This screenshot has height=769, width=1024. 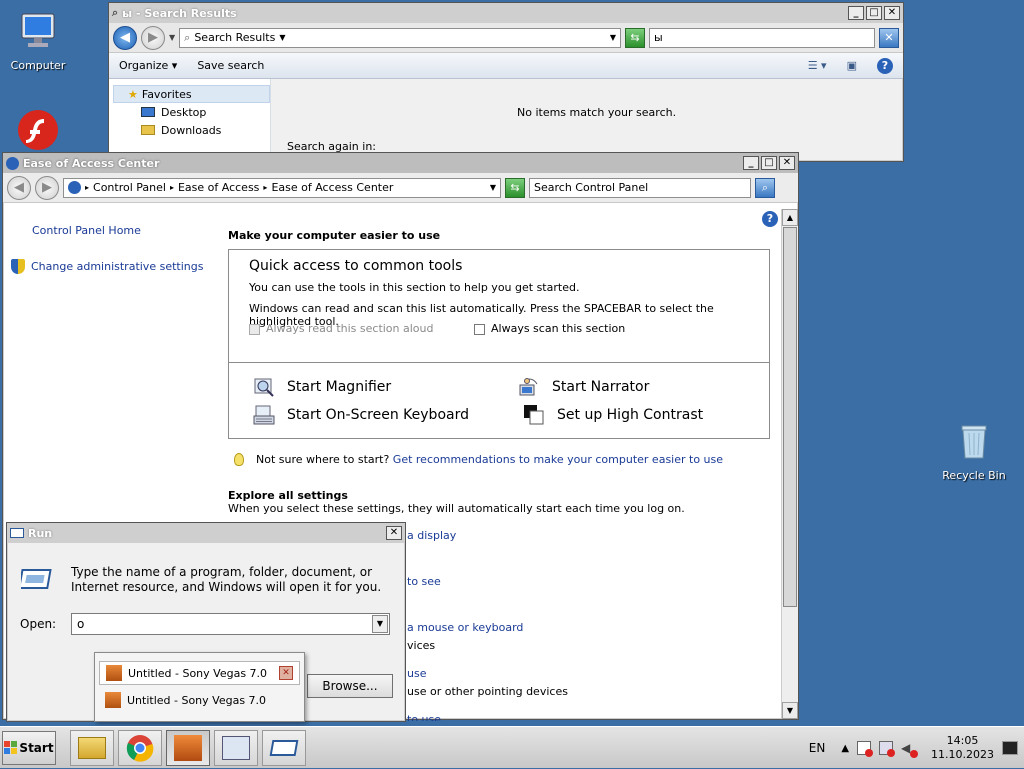 What do you see at coordinates (264, 387) in the screenshot?
I see `magnifier-icon` at bounding box center [264, 387].